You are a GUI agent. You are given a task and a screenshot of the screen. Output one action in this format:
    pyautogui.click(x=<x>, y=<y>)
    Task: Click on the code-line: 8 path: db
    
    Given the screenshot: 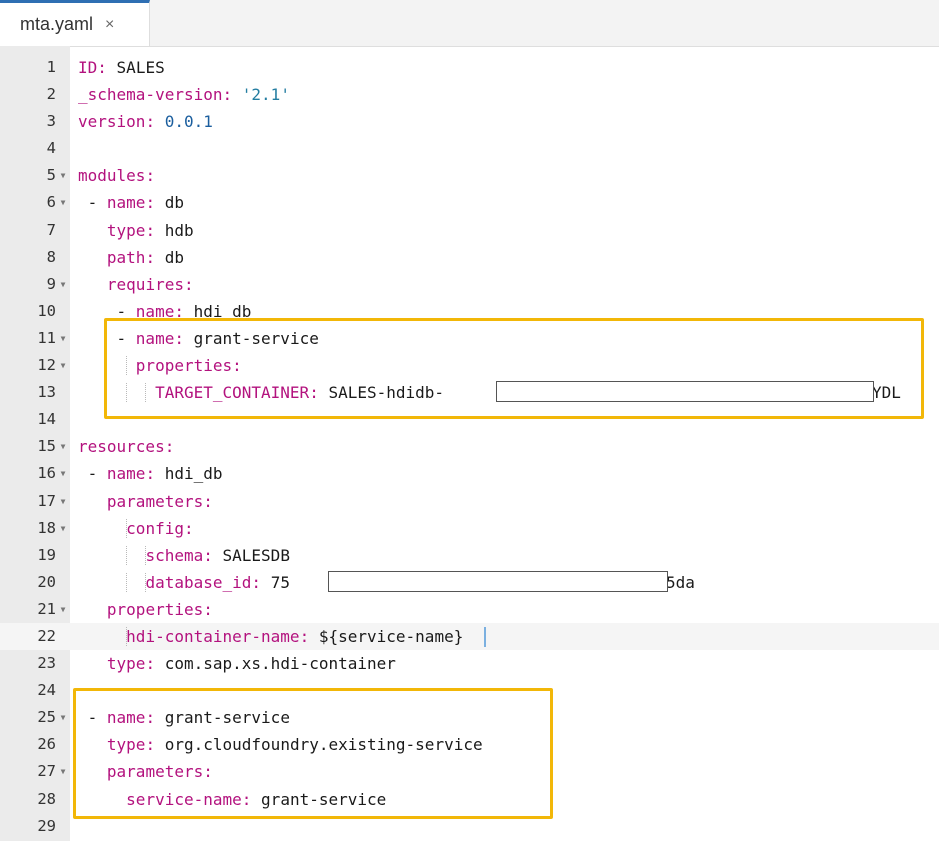 What is the action you would take?
    pyautogui.click(x=469, y=257)
    